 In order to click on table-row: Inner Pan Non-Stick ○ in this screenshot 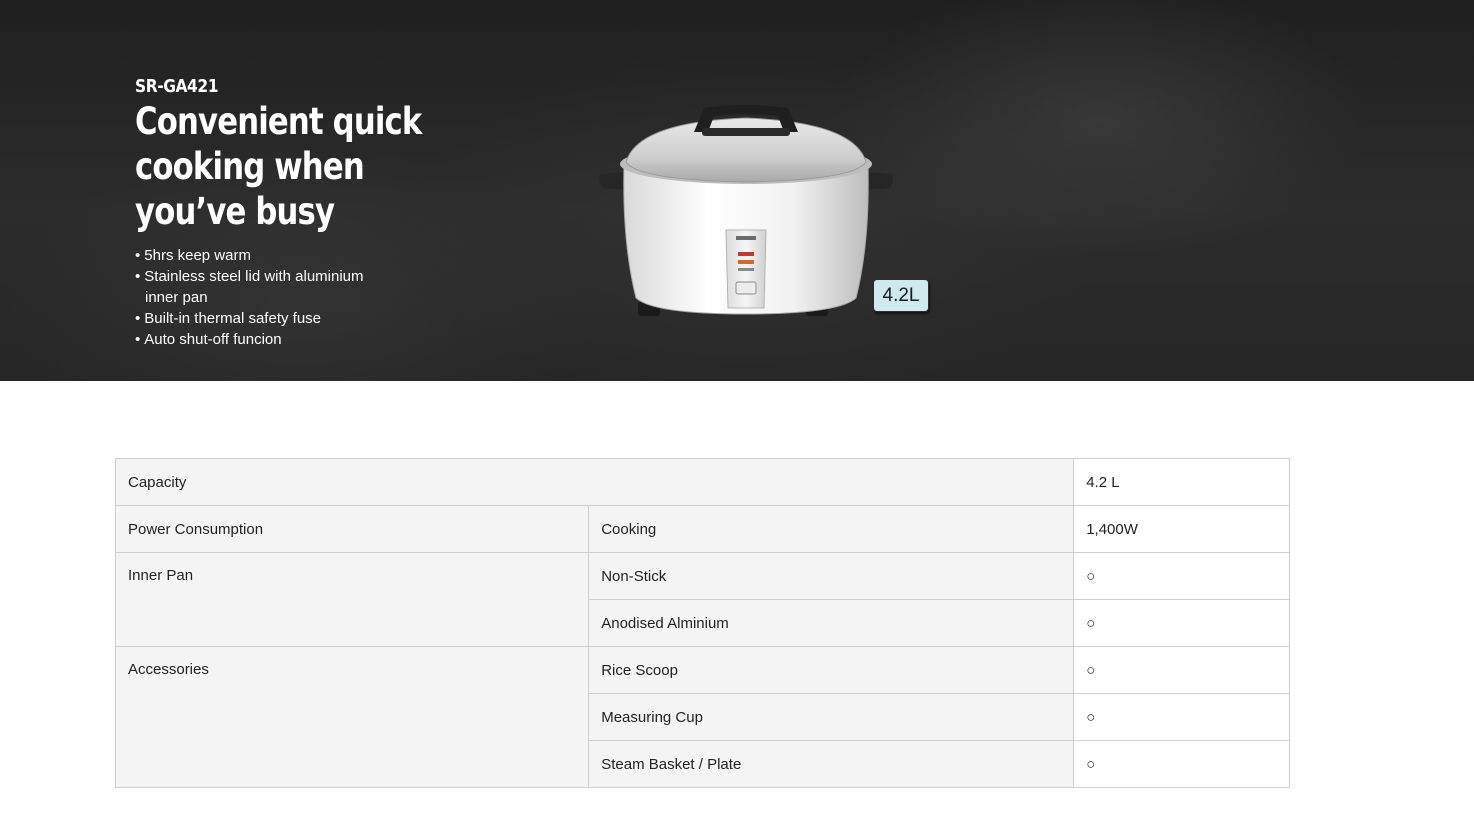, I will do `click(702, 599)`.